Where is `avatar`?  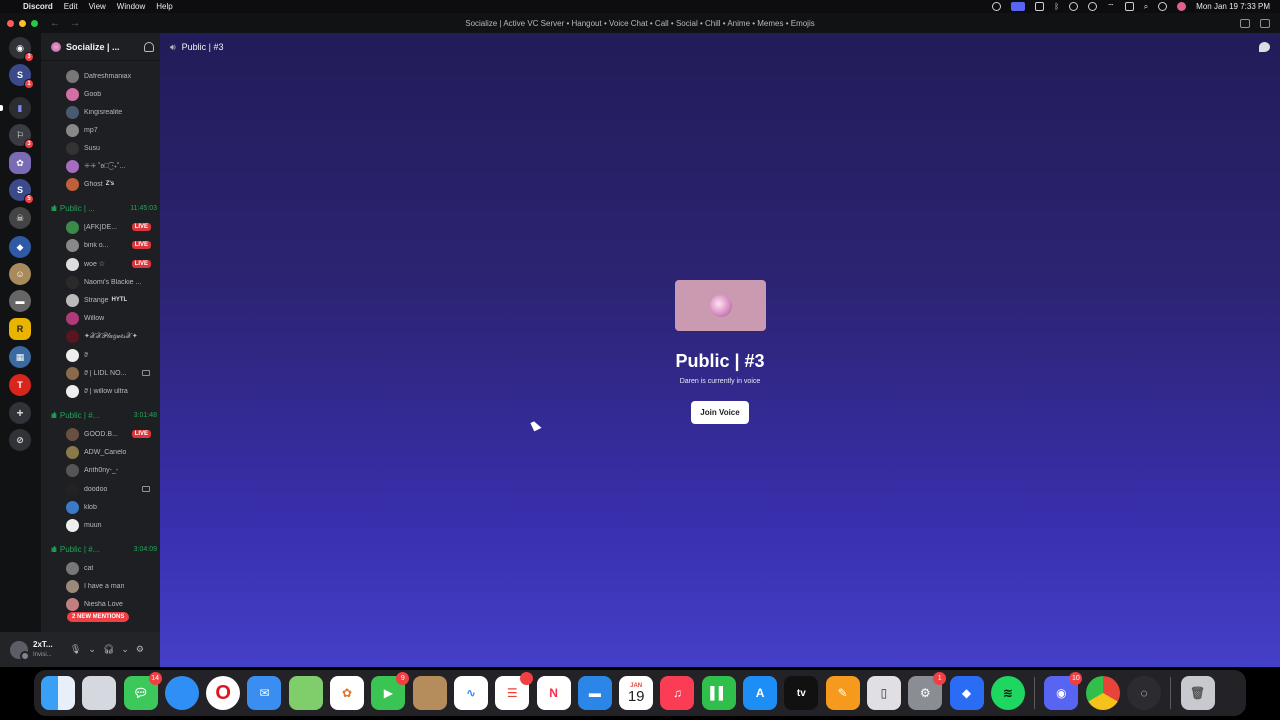
avatar is located at coordinates (20, 650).